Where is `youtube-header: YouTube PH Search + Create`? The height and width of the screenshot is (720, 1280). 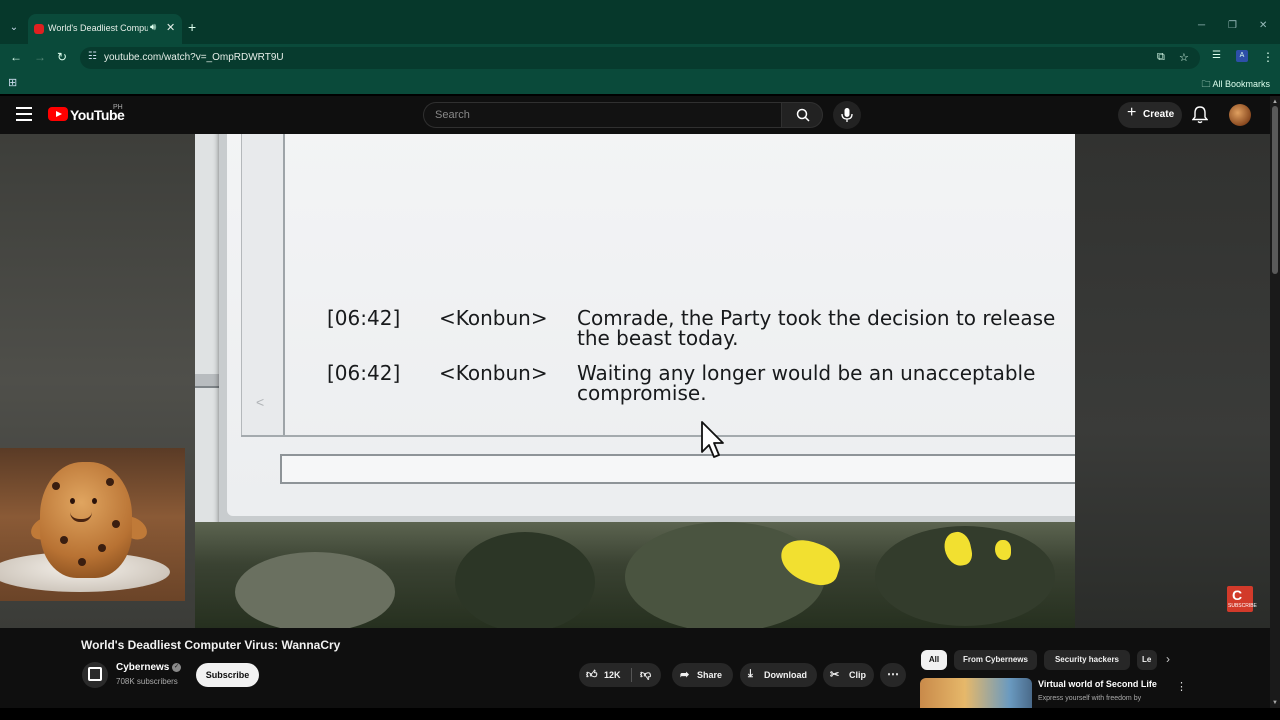 youtube-header: YouTube PH Search + Create is located at coordinates (635, 115).